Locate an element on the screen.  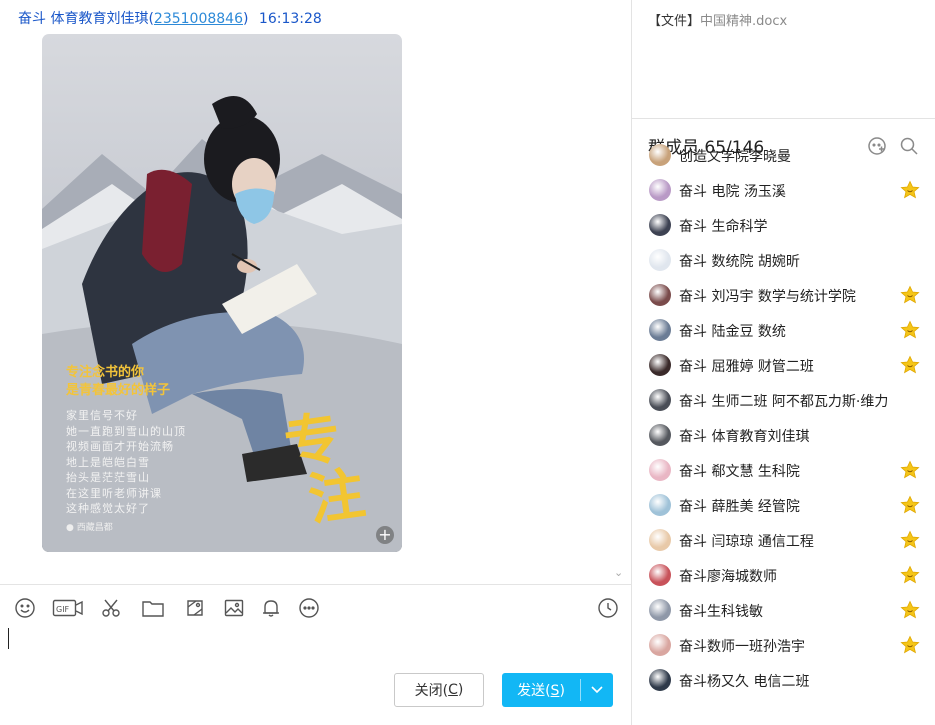
poem-line: 视频画面才开始流畅 is located at coordinates (120, 446).